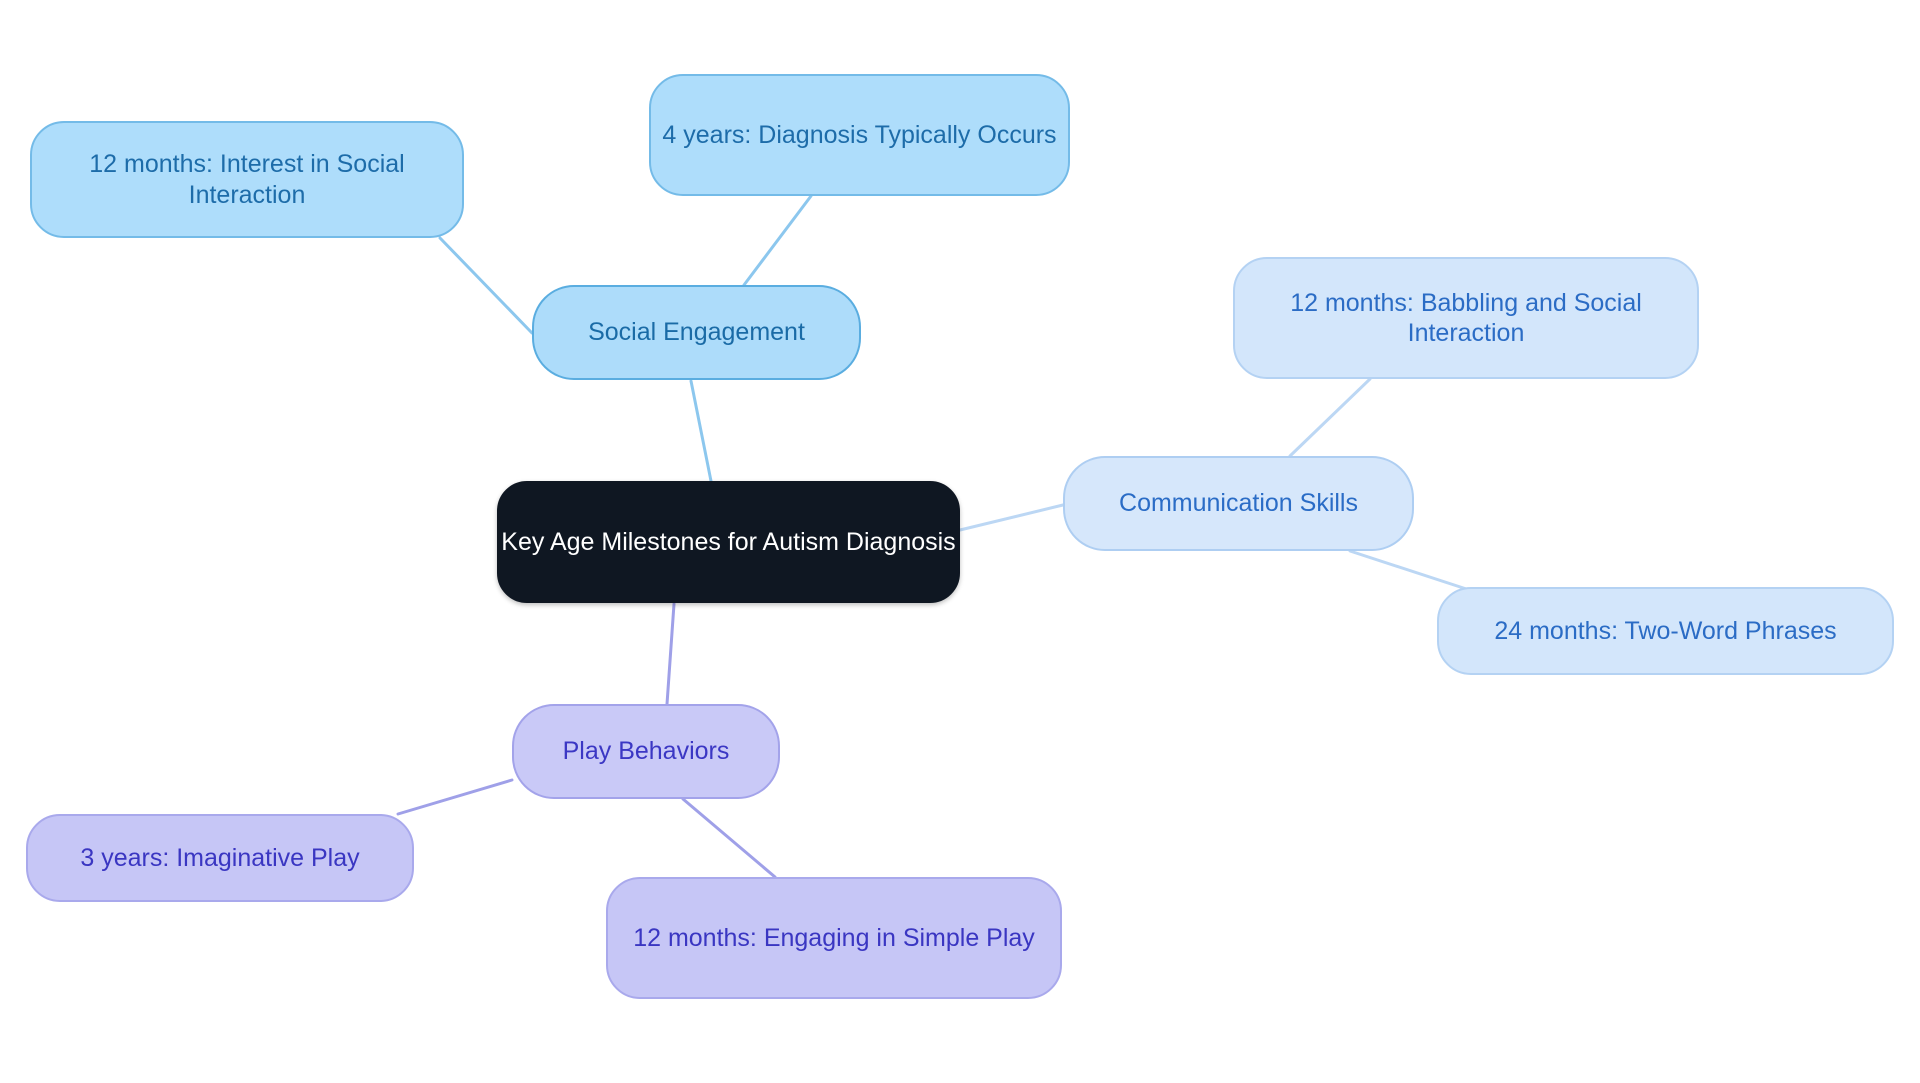 This screenshot has width=1920, height=1083. Describe the element at coordinates (729, 838) in the screenshot. I see `edge-play-behaviors-to-engaging-simple-play` at that location.